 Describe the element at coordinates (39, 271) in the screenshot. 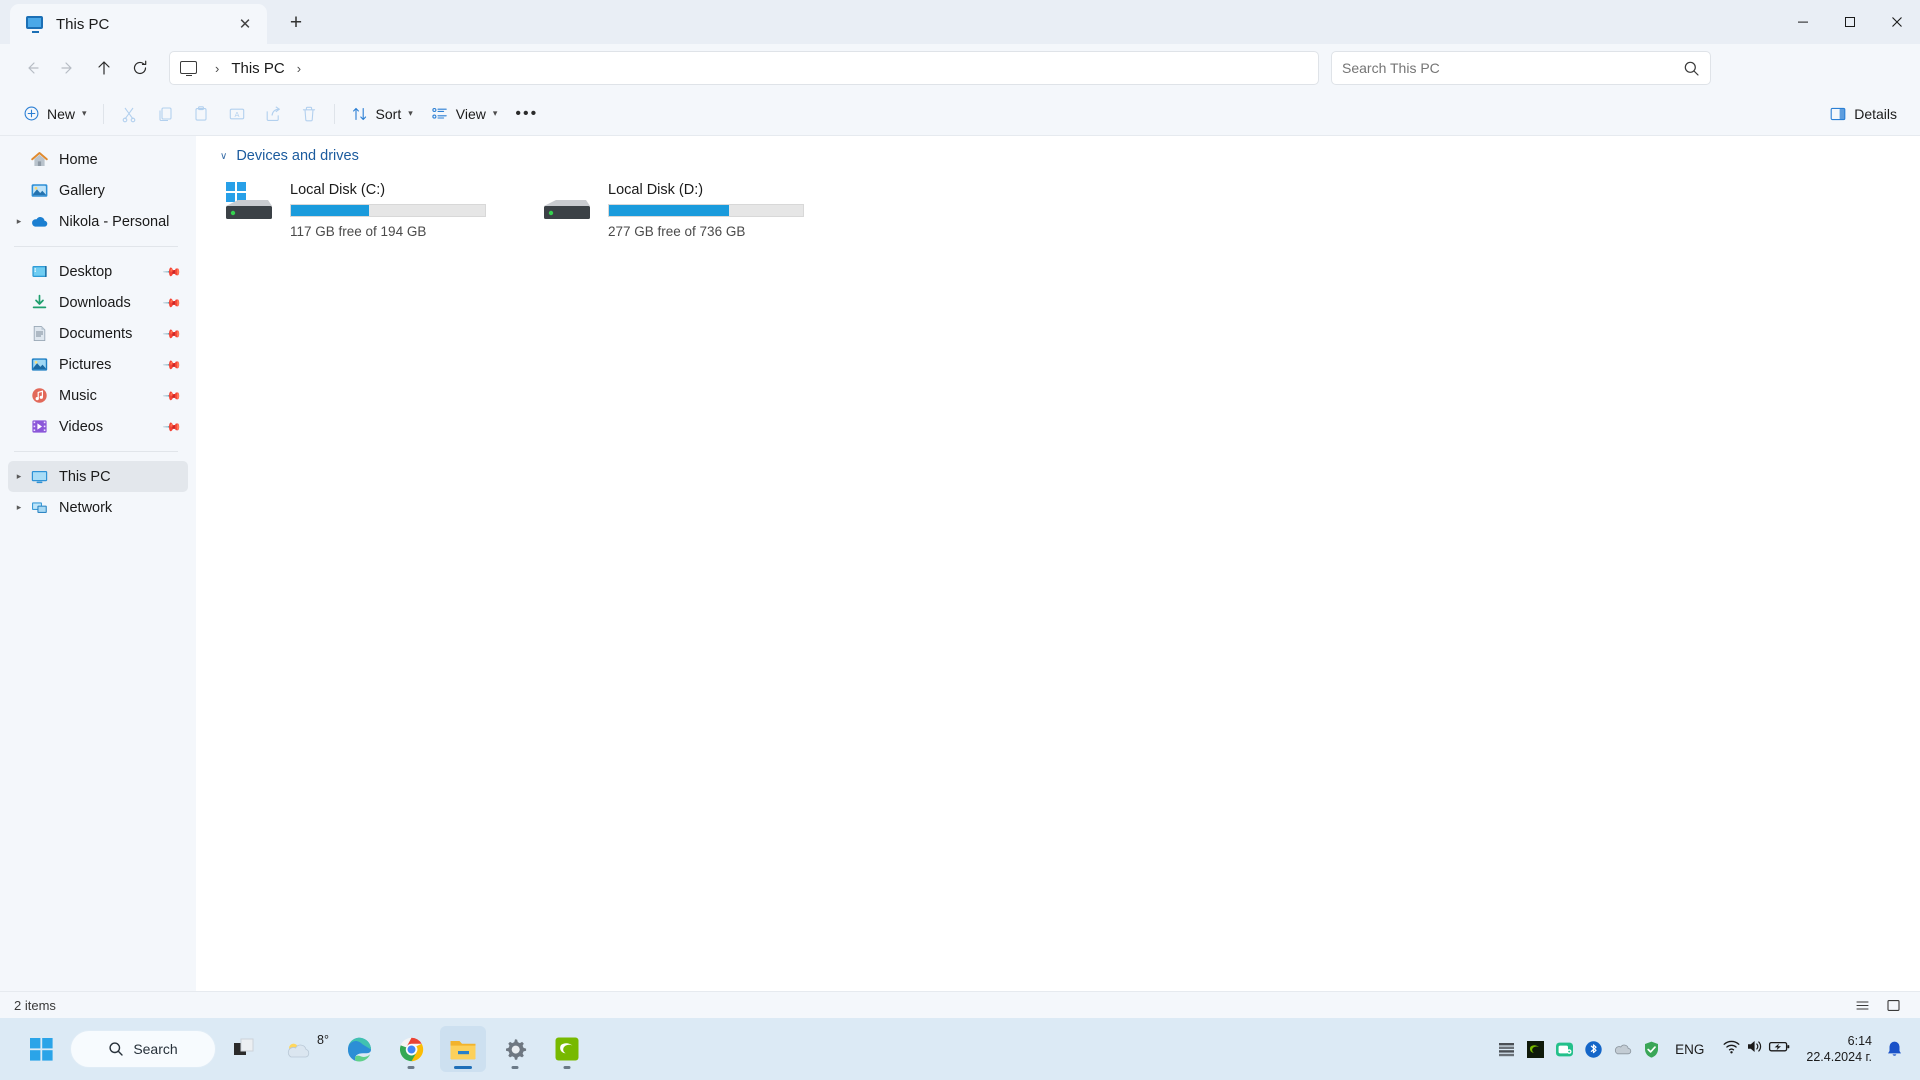

I see `desktop-folder-icon` at that location.